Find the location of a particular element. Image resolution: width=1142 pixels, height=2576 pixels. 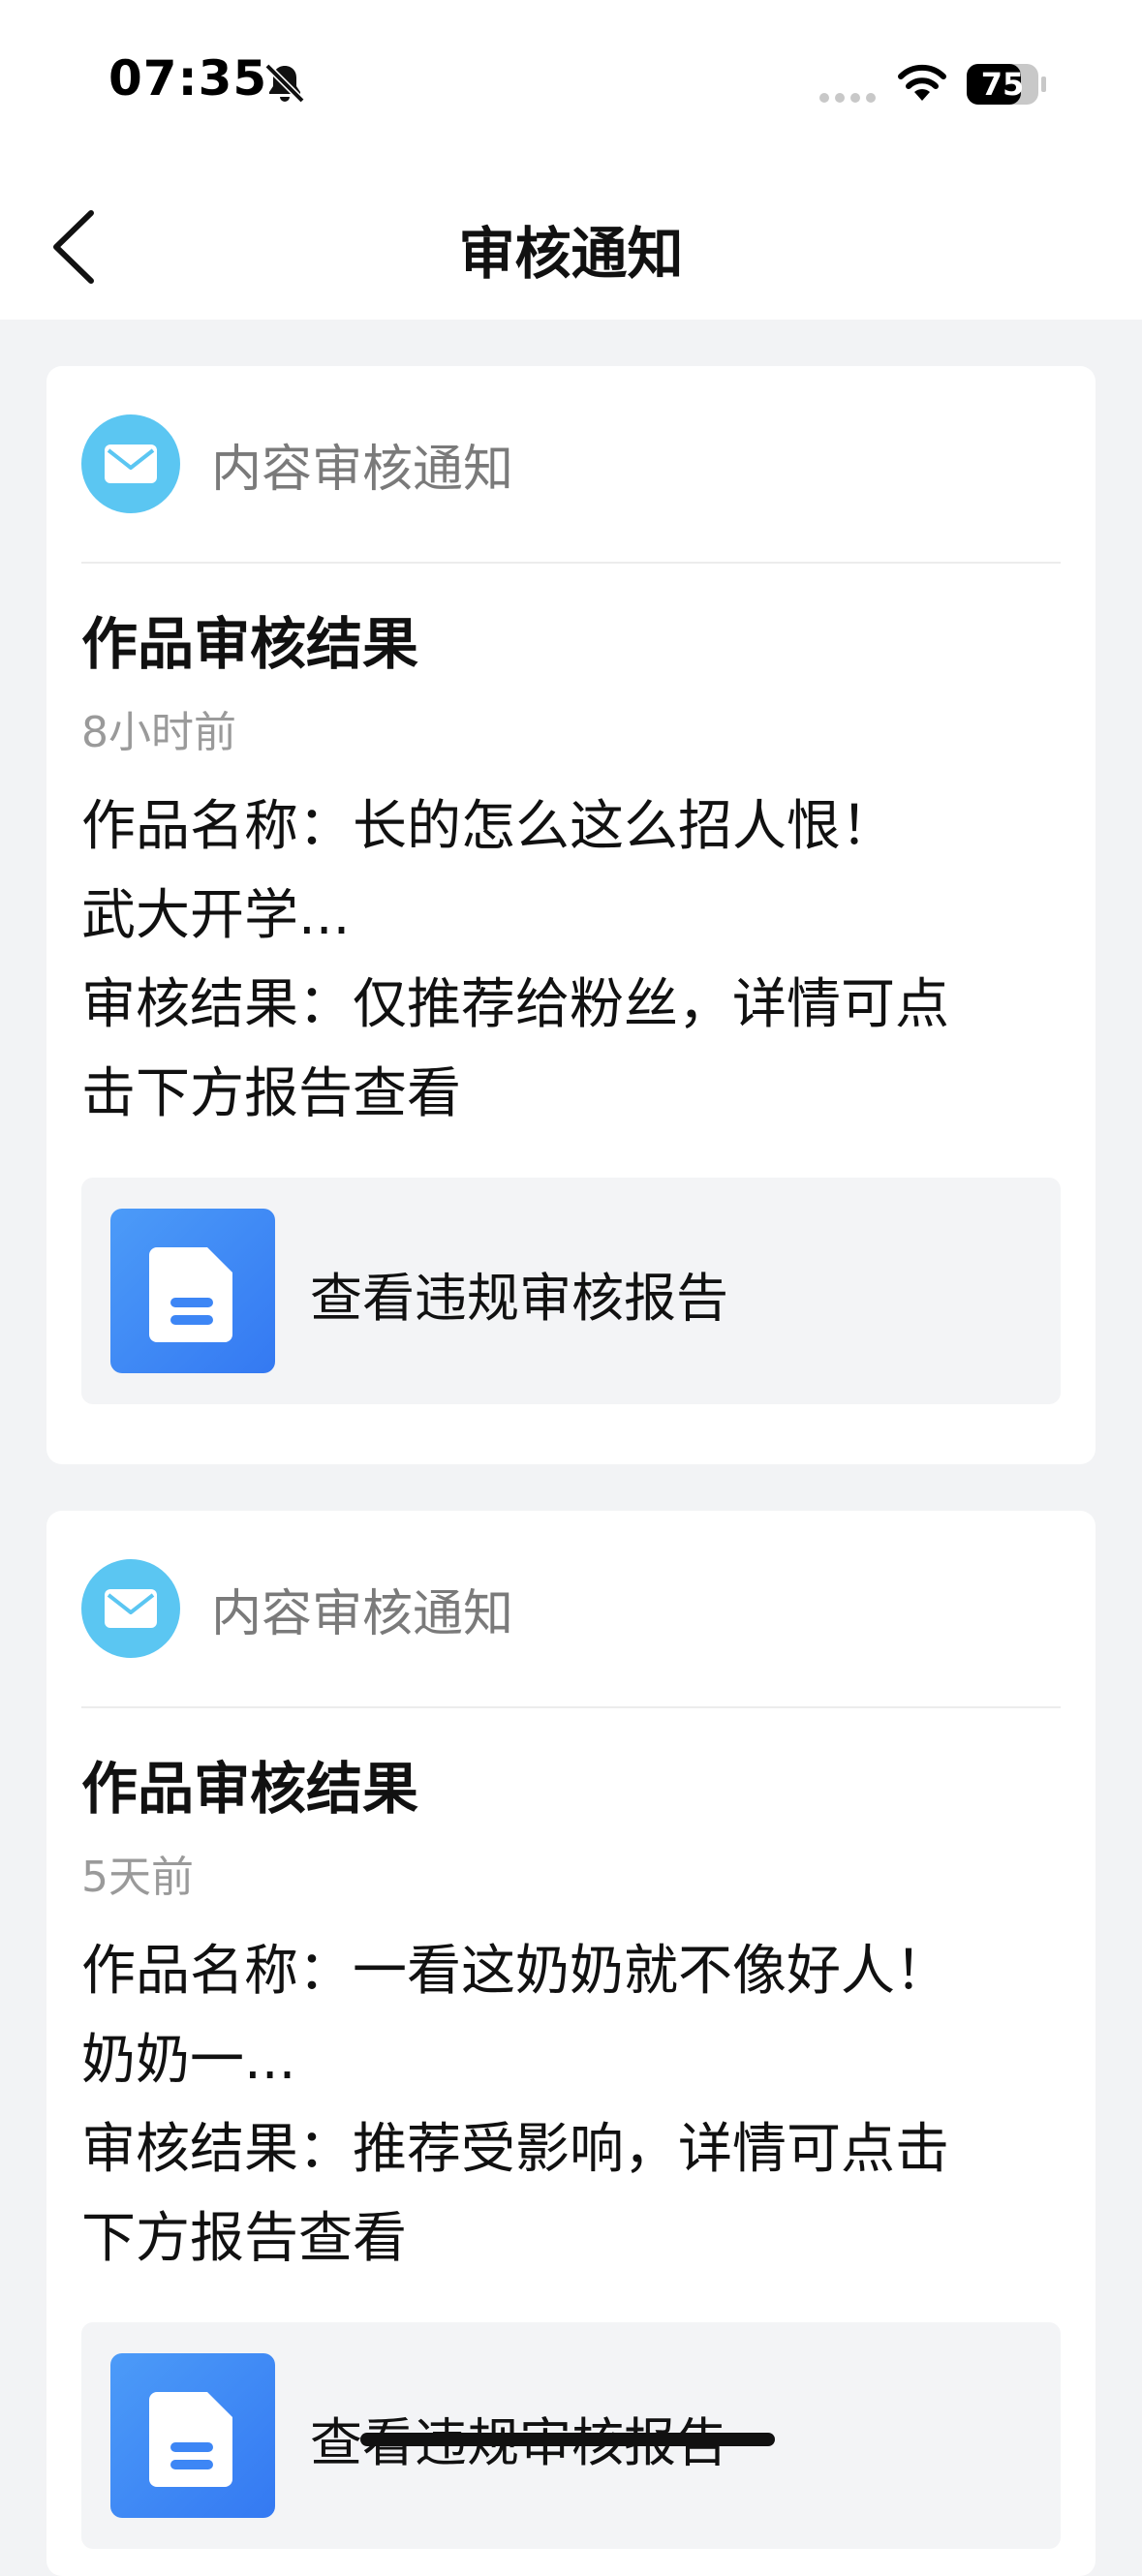

body-line: 审核结果：仅推荐给粉丝，详情可点 is located at coordinates (515, 1004).